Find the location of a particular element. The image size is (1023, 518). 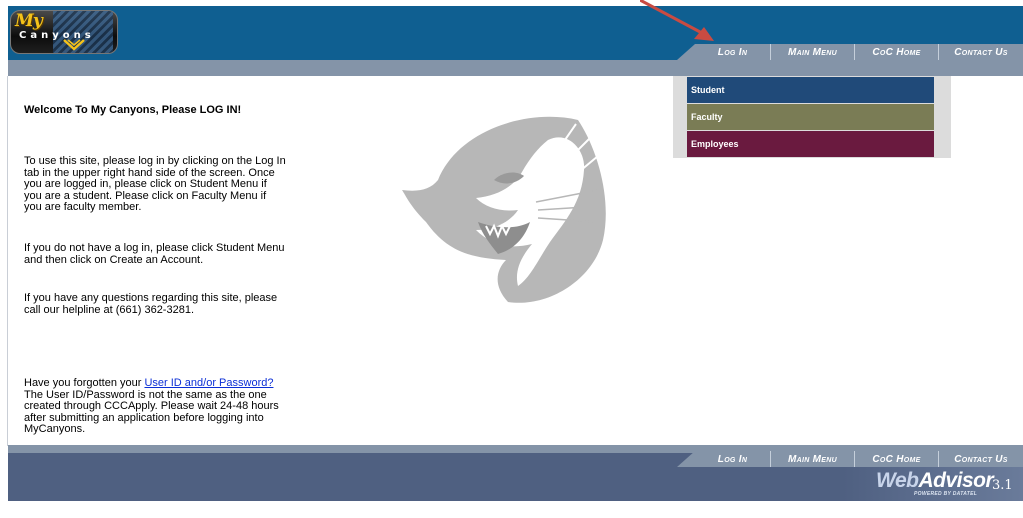

nav-tab-contact-us: Contact Us is located at coordinates (980, 52).